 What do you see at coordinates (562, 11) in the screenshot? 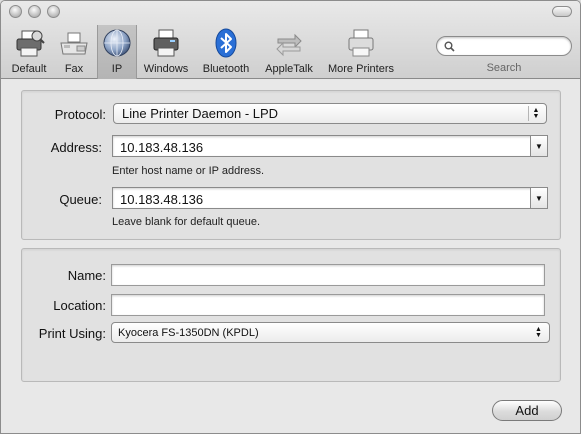
I see `toolbar-toggle-button` at bounding box center [562, 11].